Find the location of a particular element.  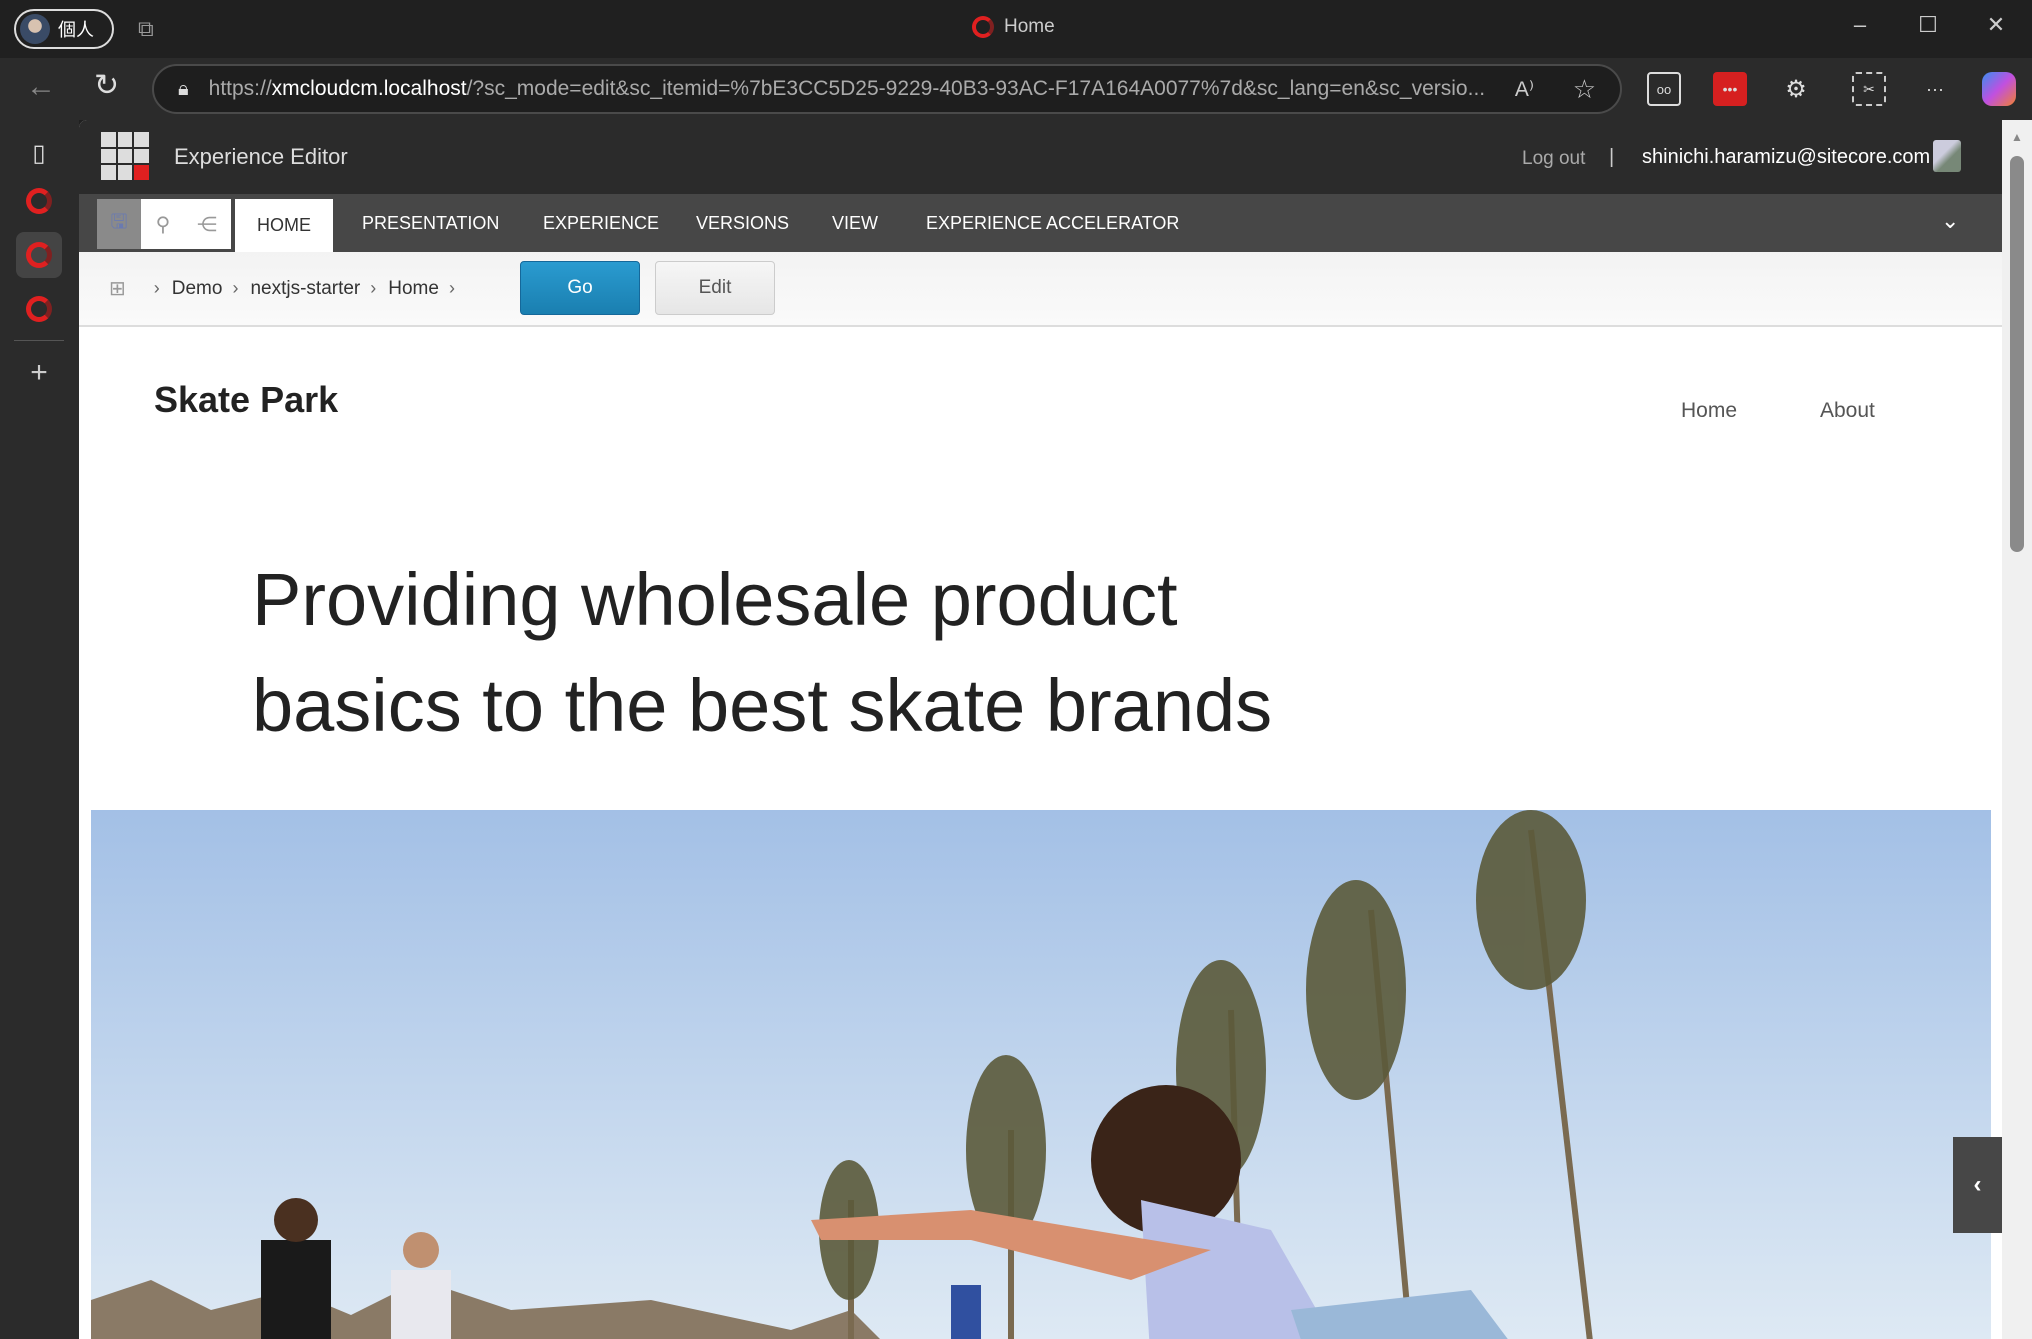

go-button: Go is located at coordinates (580, 288).